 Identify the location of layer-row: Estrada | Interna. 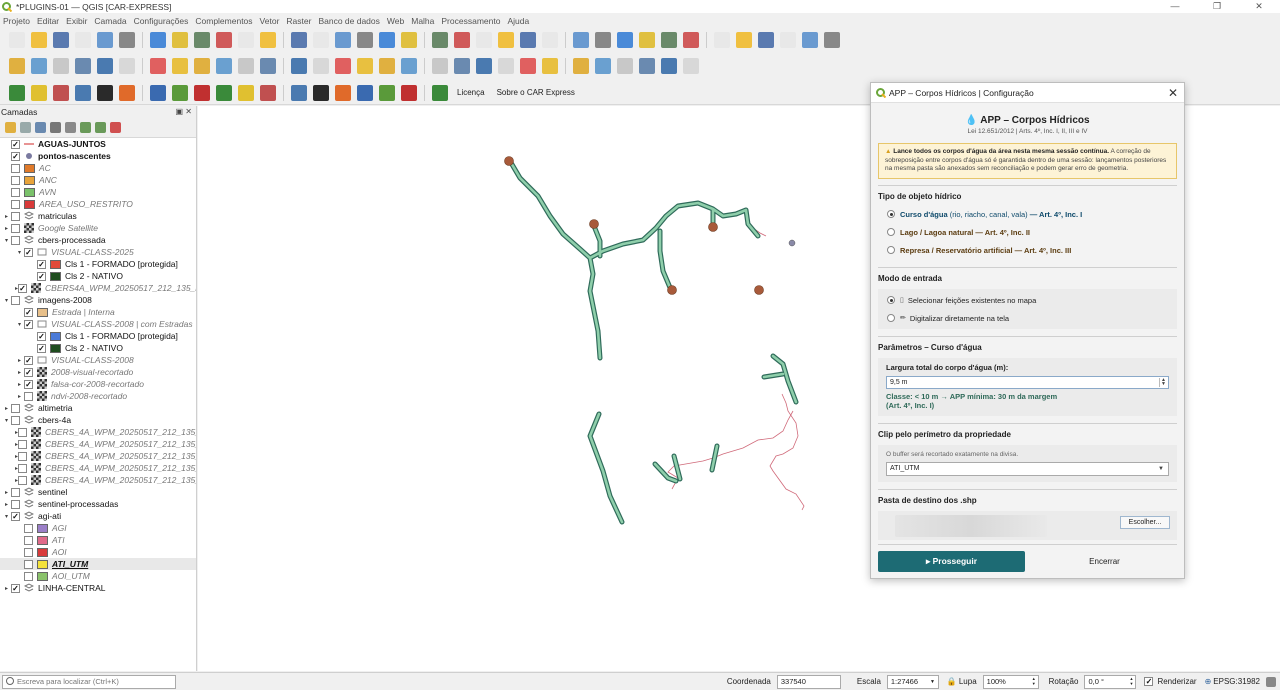
(98, 312).